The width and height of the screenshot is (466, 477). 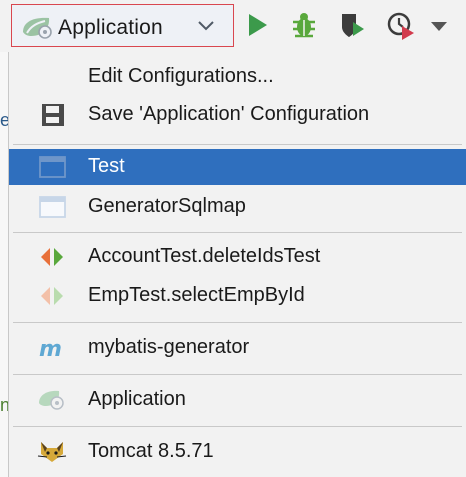 I want to click on chevron-down-icon, so click(x=206, y=26).